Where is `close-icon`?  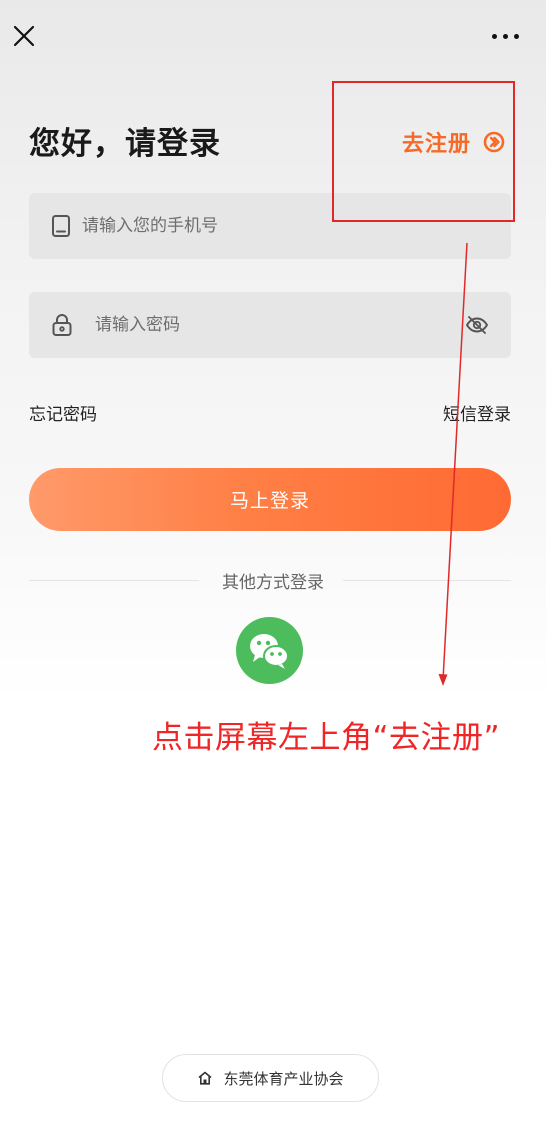
close-icon is located at coordinates (24, 36).